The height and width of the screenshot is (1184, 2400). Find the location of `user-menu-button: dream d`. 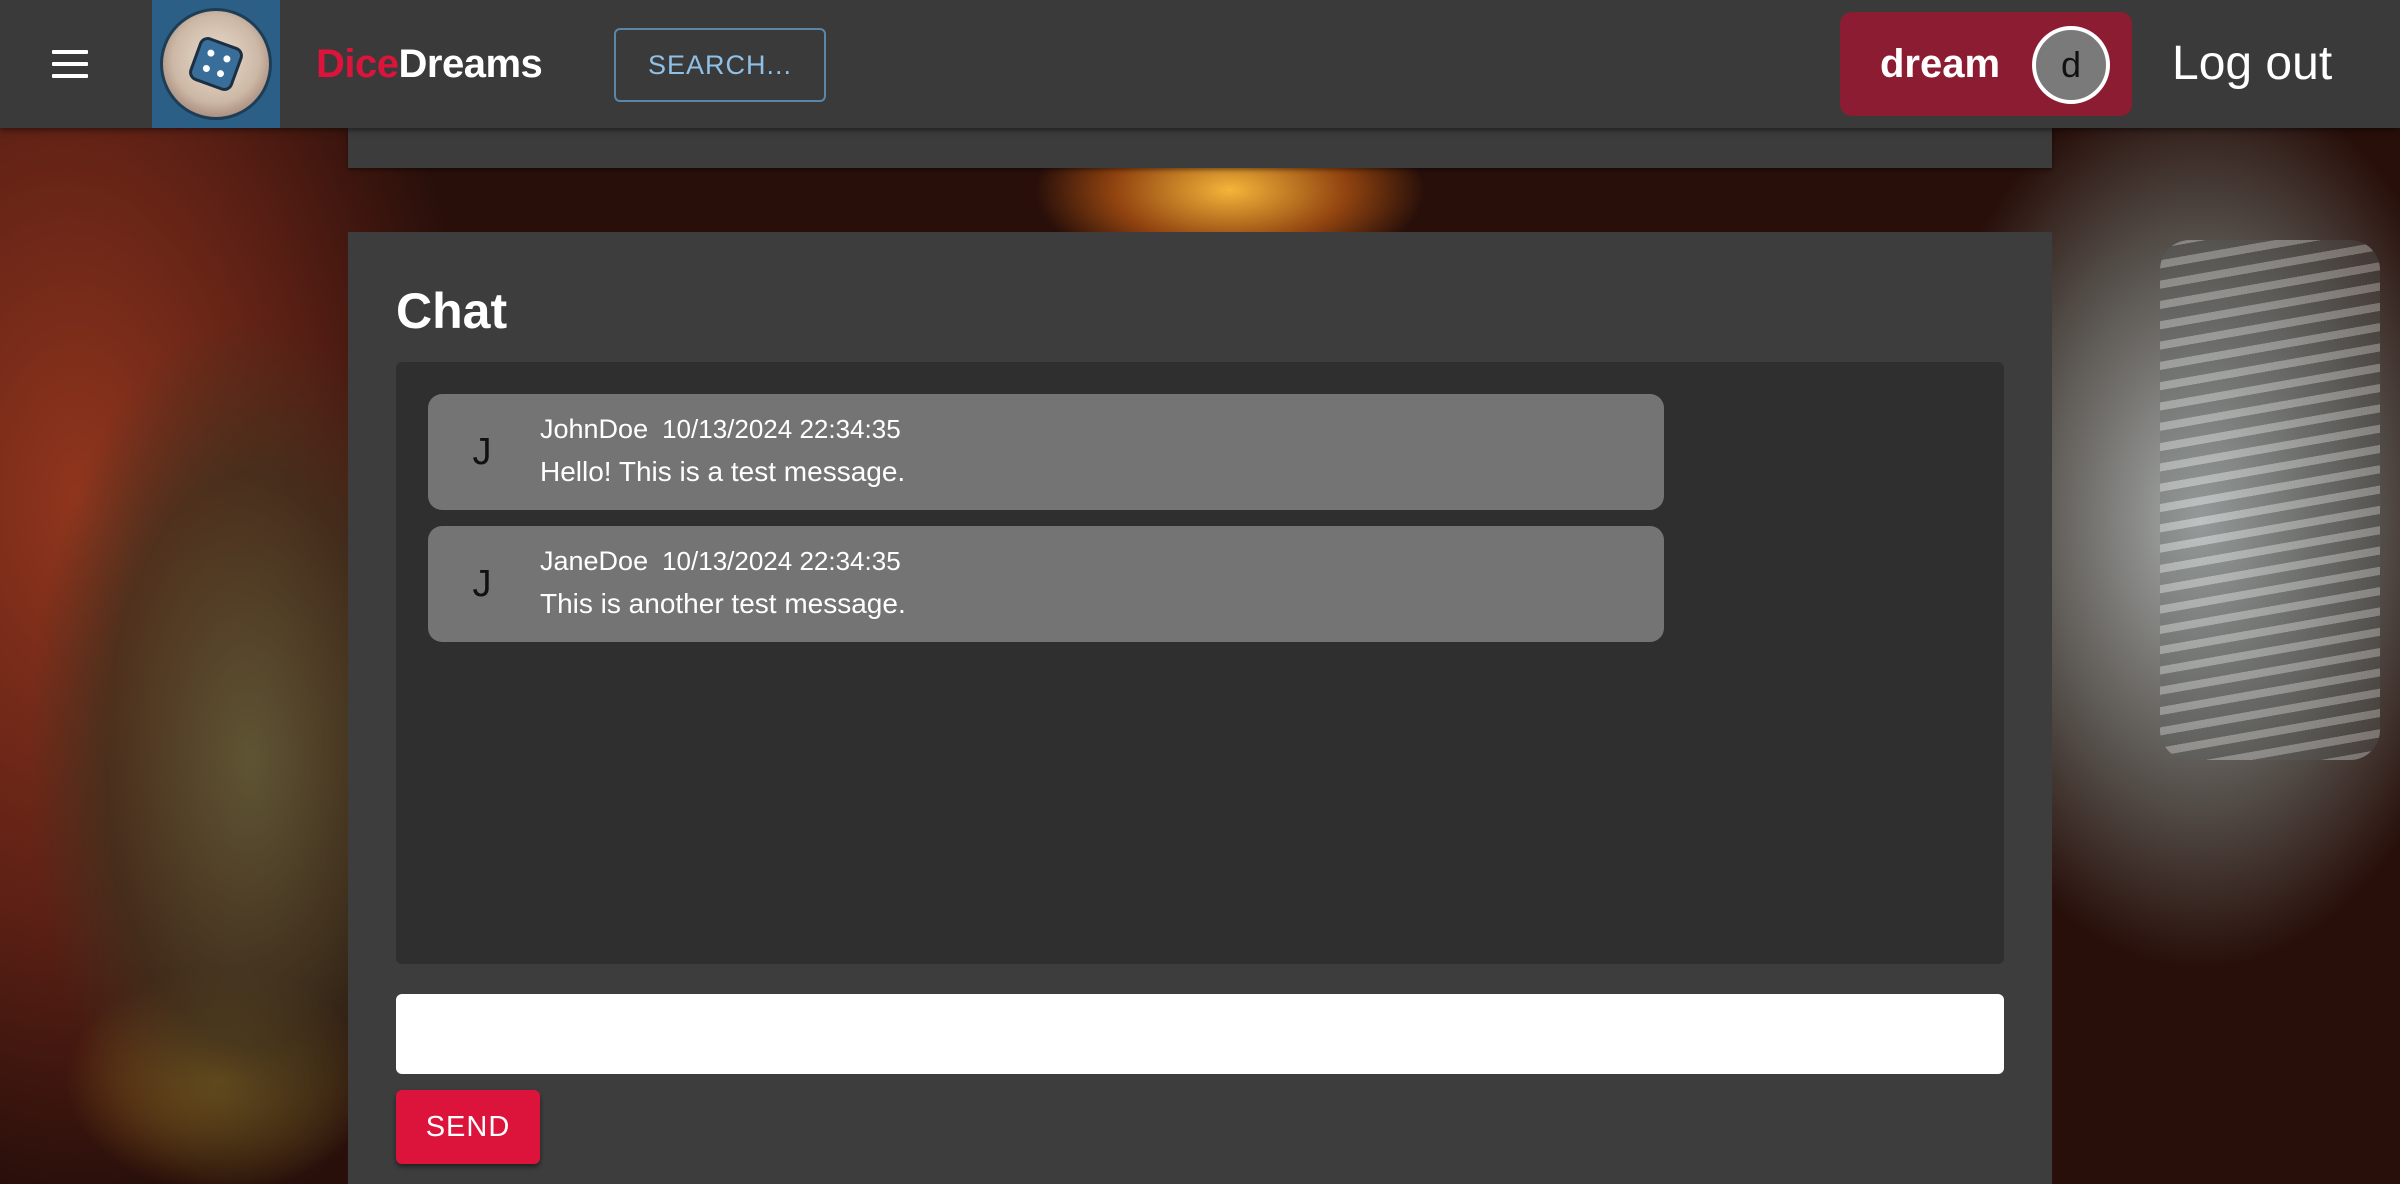

user-menu-button: dream d is located at coordinates (1986, 64).